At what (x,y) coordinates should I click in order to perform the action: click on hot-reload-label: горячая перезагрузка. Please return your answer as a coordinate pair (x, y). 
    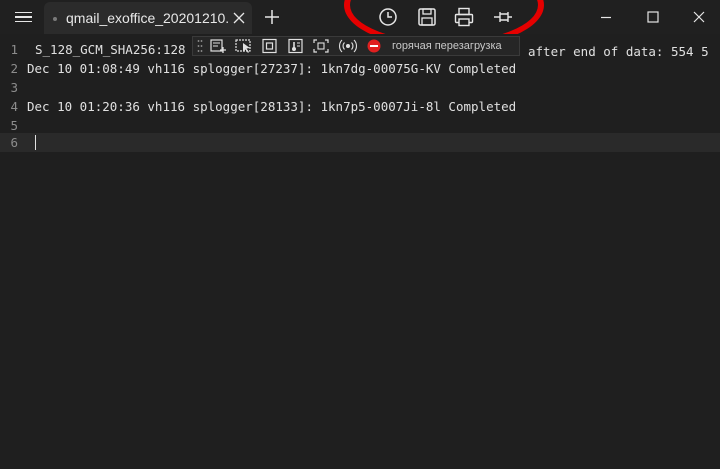
    Looking at the image, I should click on (447, 46).